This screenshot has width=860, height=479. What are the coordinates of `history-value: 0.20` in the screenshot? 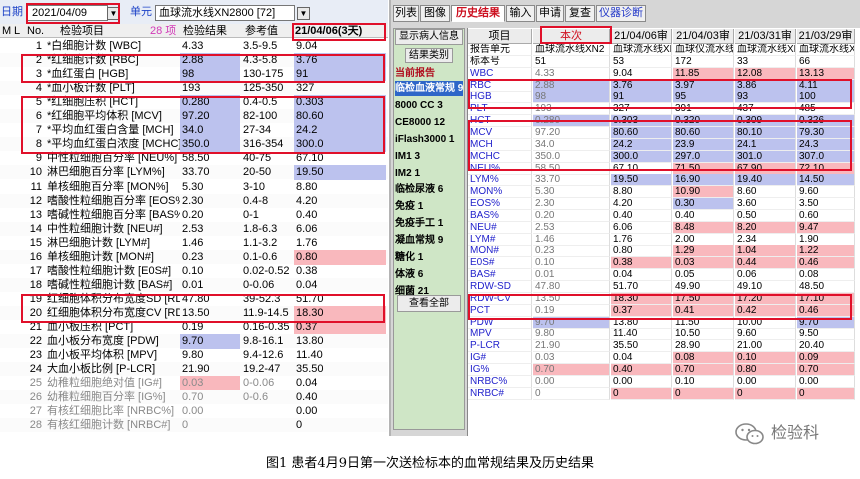 It's located at (571, 215).